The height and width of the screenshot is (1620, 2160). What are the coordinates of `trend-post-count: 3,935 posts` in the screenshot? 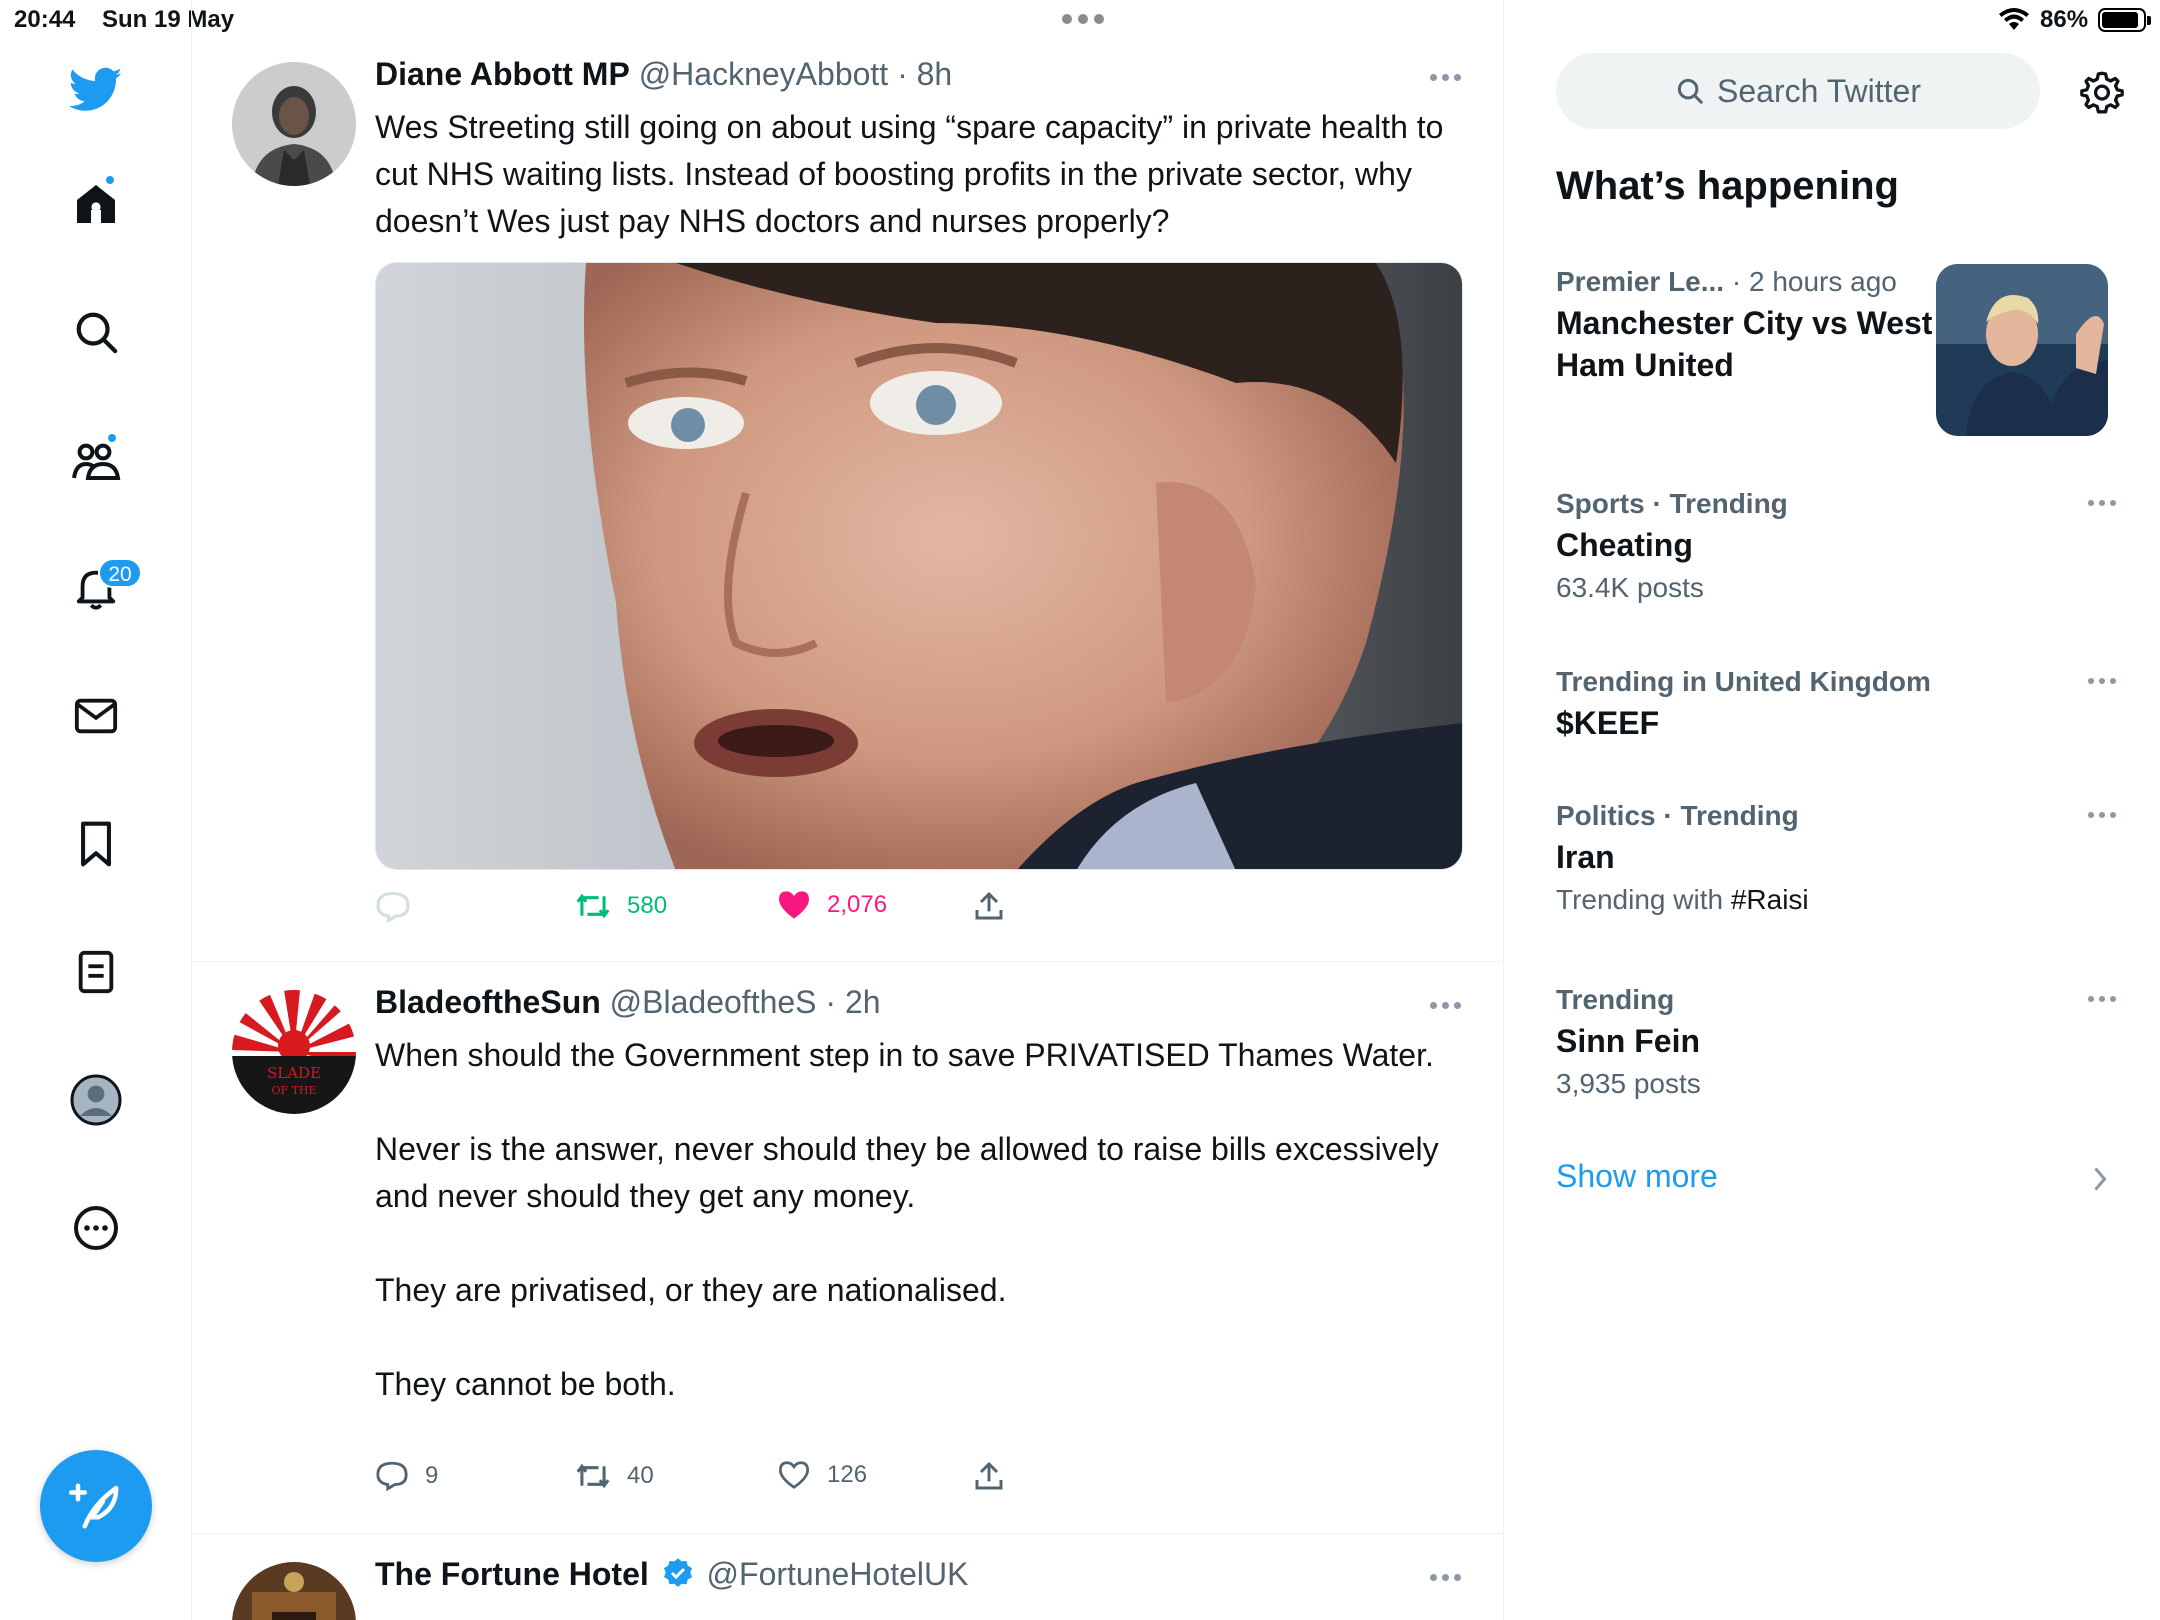 It's located at (1628, 1083).